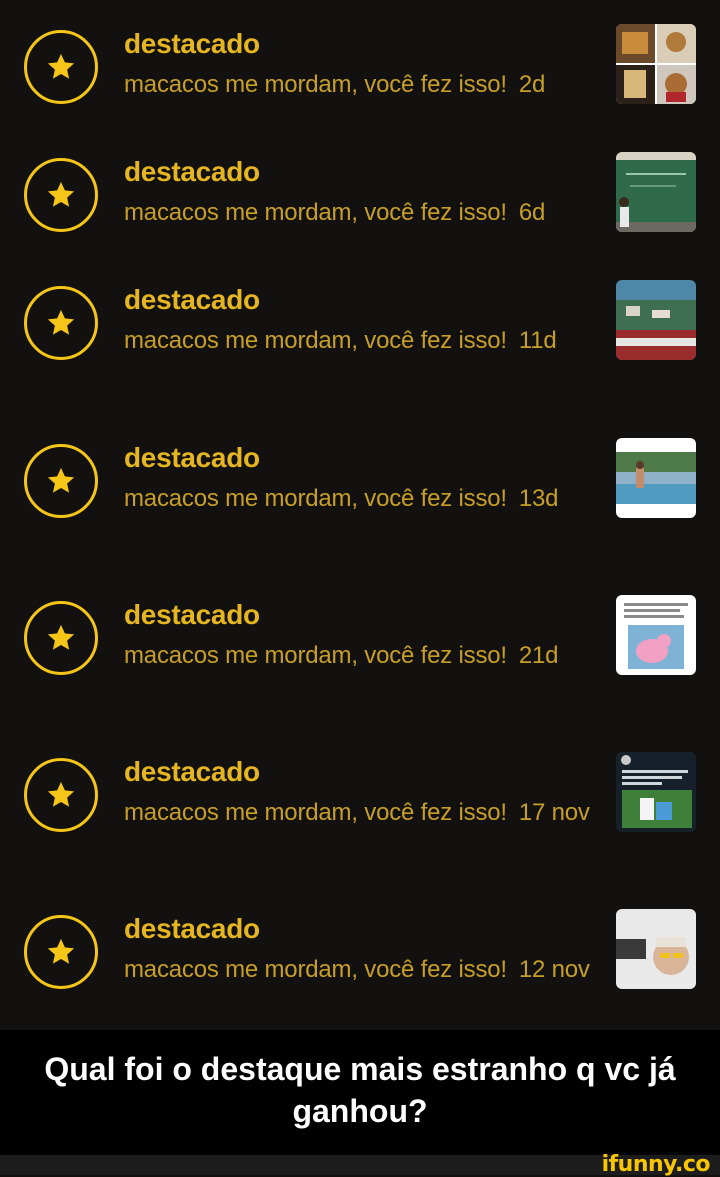  Describe the element at coordinates (532, 84) in the screenshot. I see `notification-age: 2d` at that location.